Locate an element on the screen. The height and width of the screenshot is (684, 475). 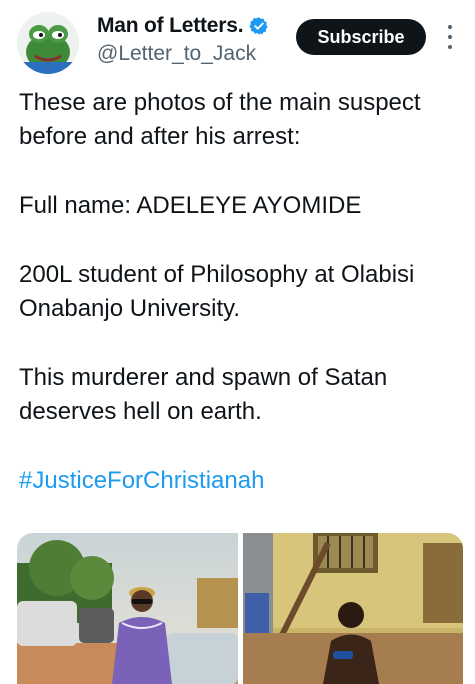
author-name-row: Man of Letters. is located at coordinates (183, 26).